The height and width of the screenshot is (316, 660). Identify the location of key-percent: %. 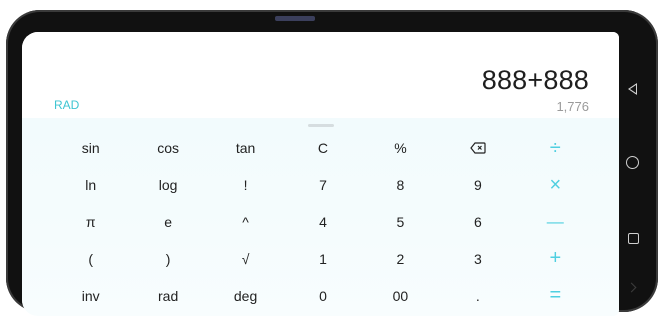
(400, 148).